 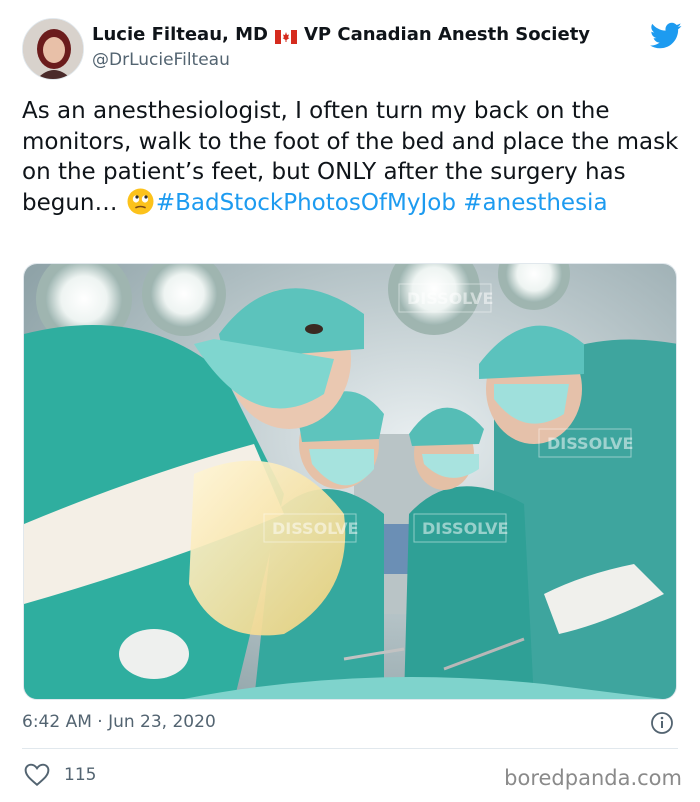 I want to click on display-name: Lucie Filteau, MD, so click(x=180, y=34).